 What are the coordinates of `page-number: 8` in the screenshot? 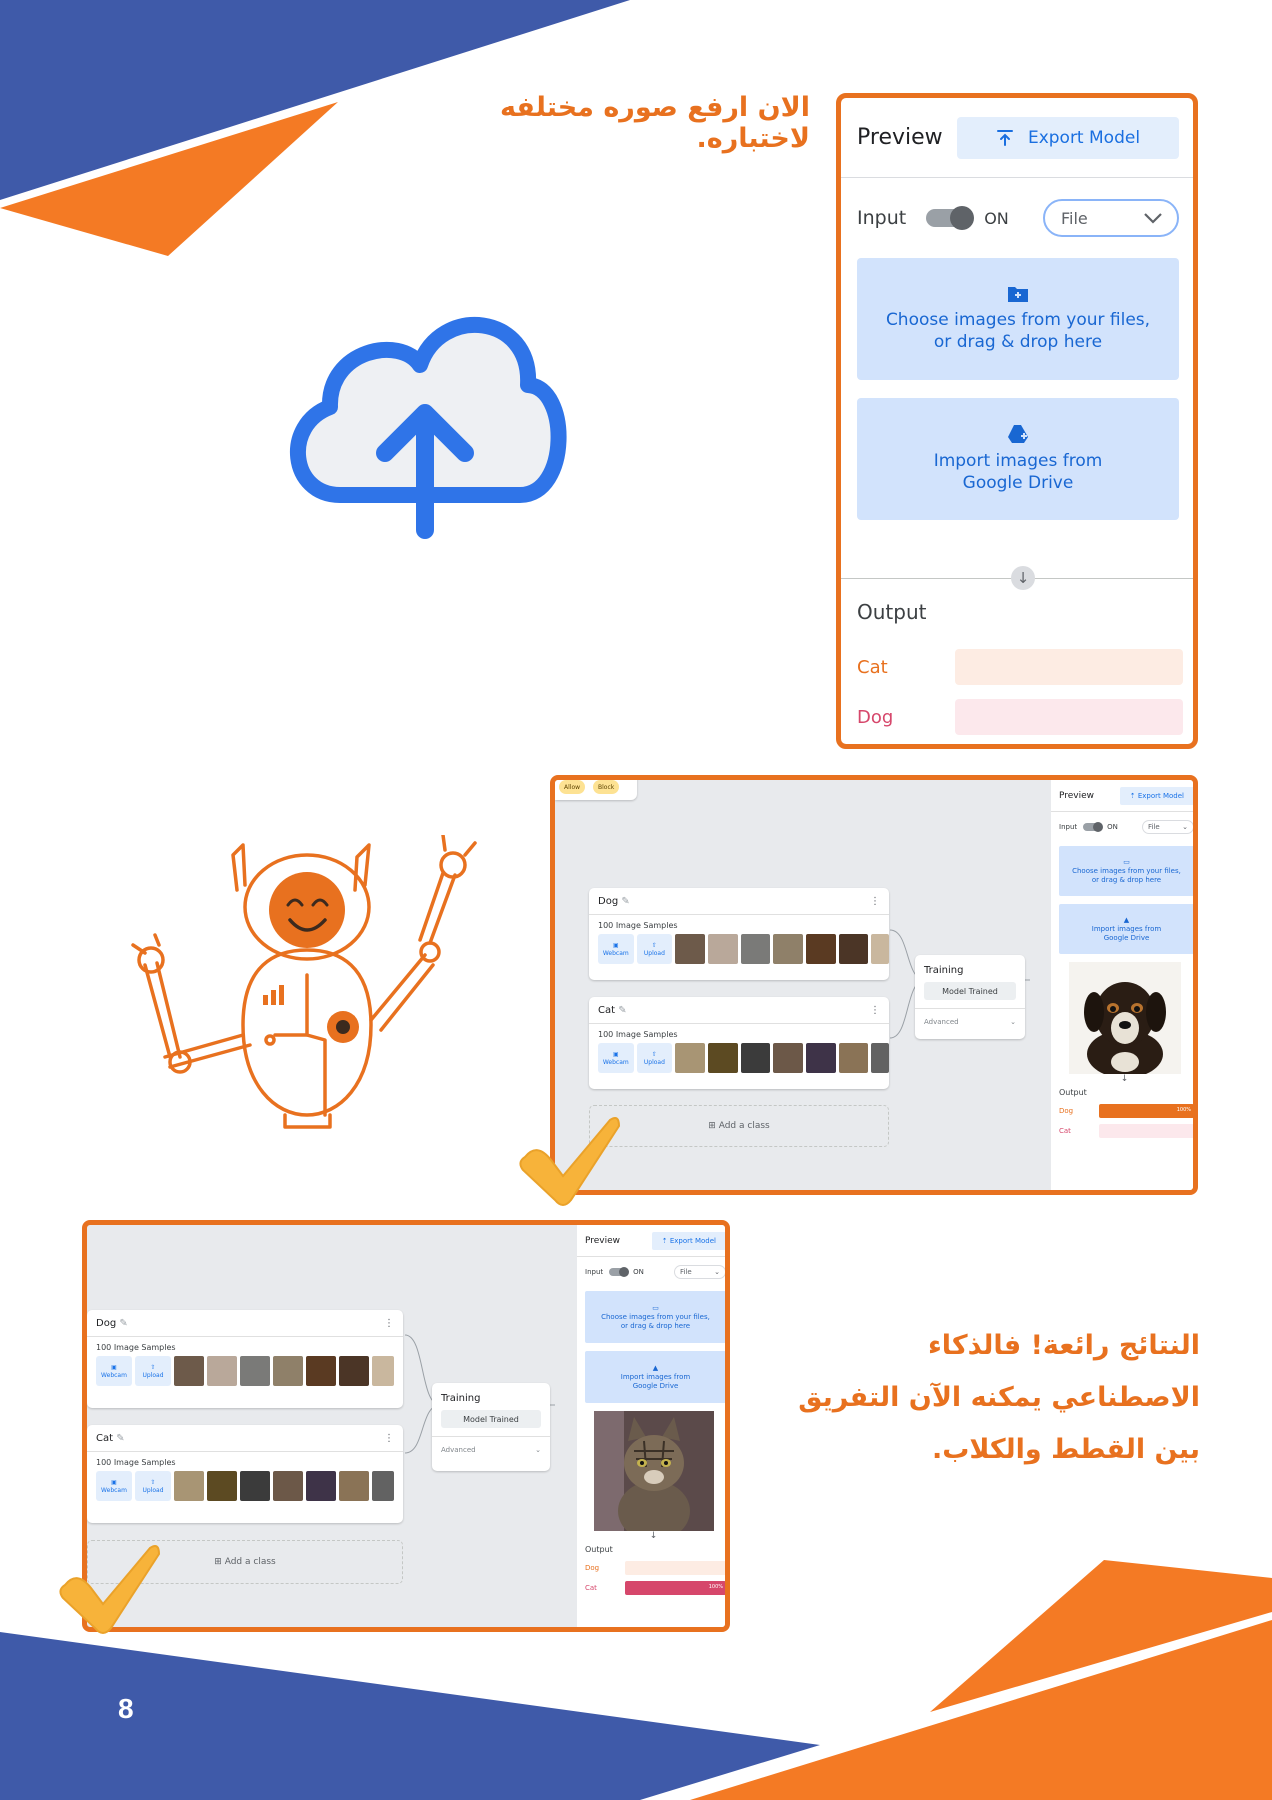 It's located at (126, 1708).